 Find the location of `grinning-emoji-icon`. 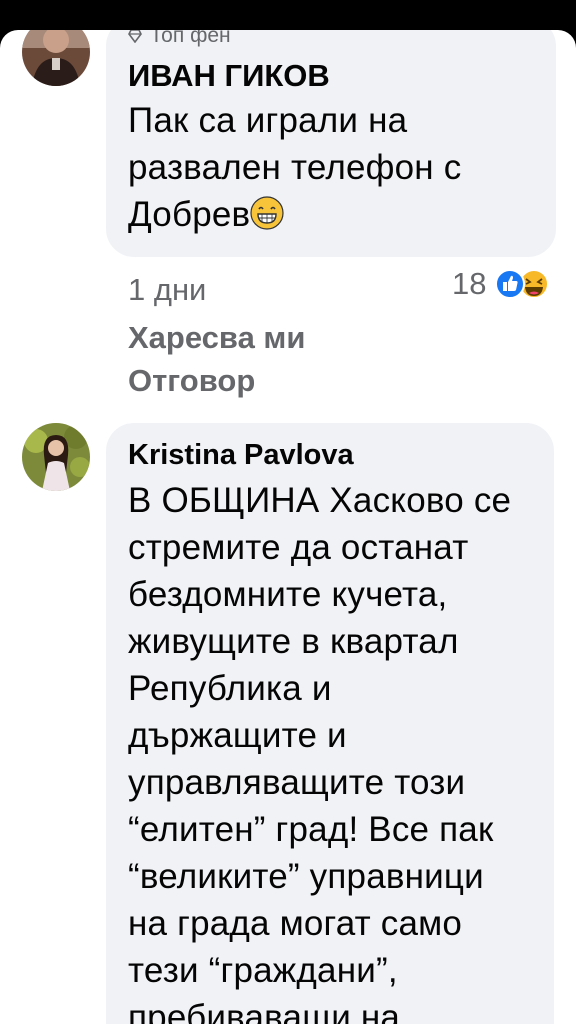

grinning-emoji-icon is located at coordinates (267, 213).